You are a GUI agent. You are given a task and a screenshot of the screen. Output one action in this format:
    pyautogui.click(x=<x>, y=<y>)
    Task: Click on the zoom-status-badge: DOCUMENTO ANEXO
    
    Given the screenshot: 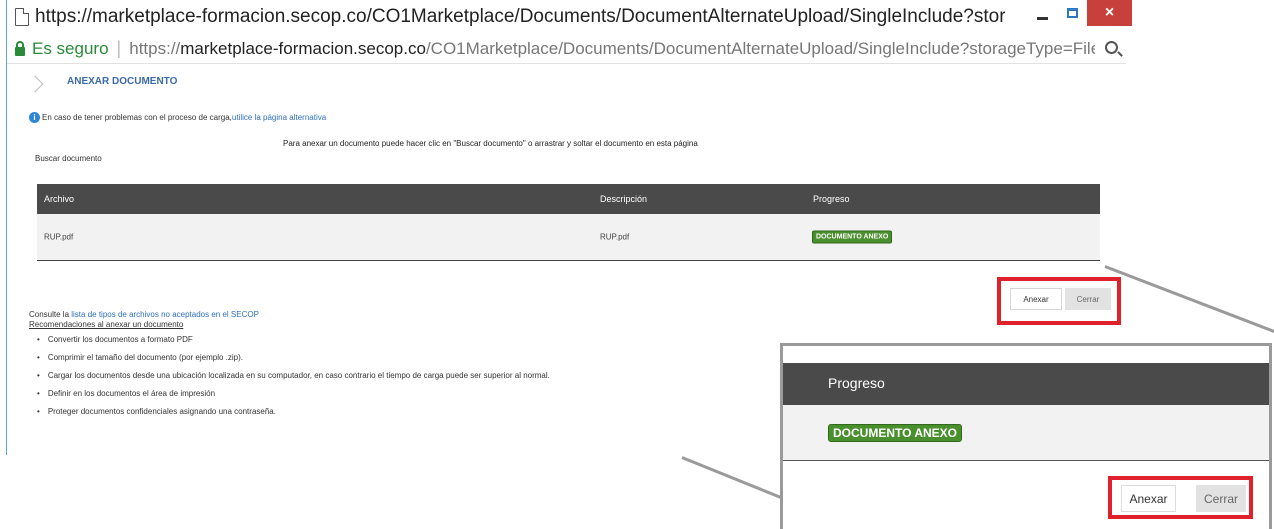 What is the action you would take?
    pyautogui.click(x=895, y=433)
    